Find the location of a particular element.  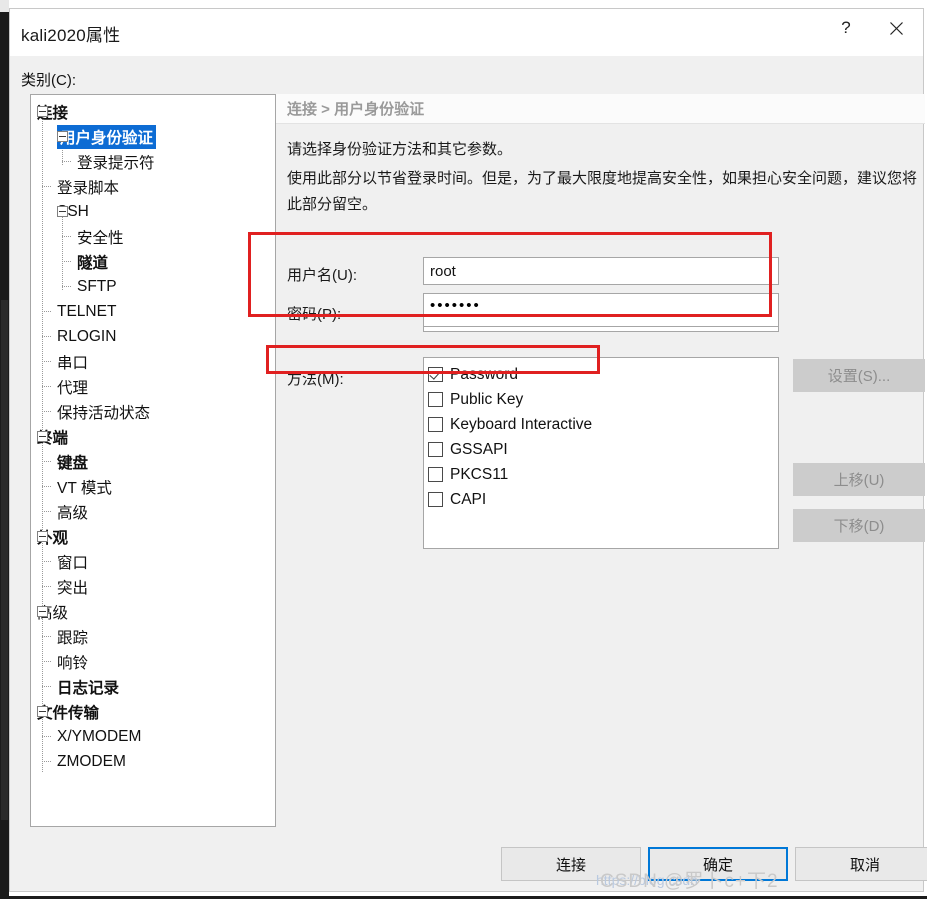

tree-item-10: 串口 is located at coordinates (153, 361).